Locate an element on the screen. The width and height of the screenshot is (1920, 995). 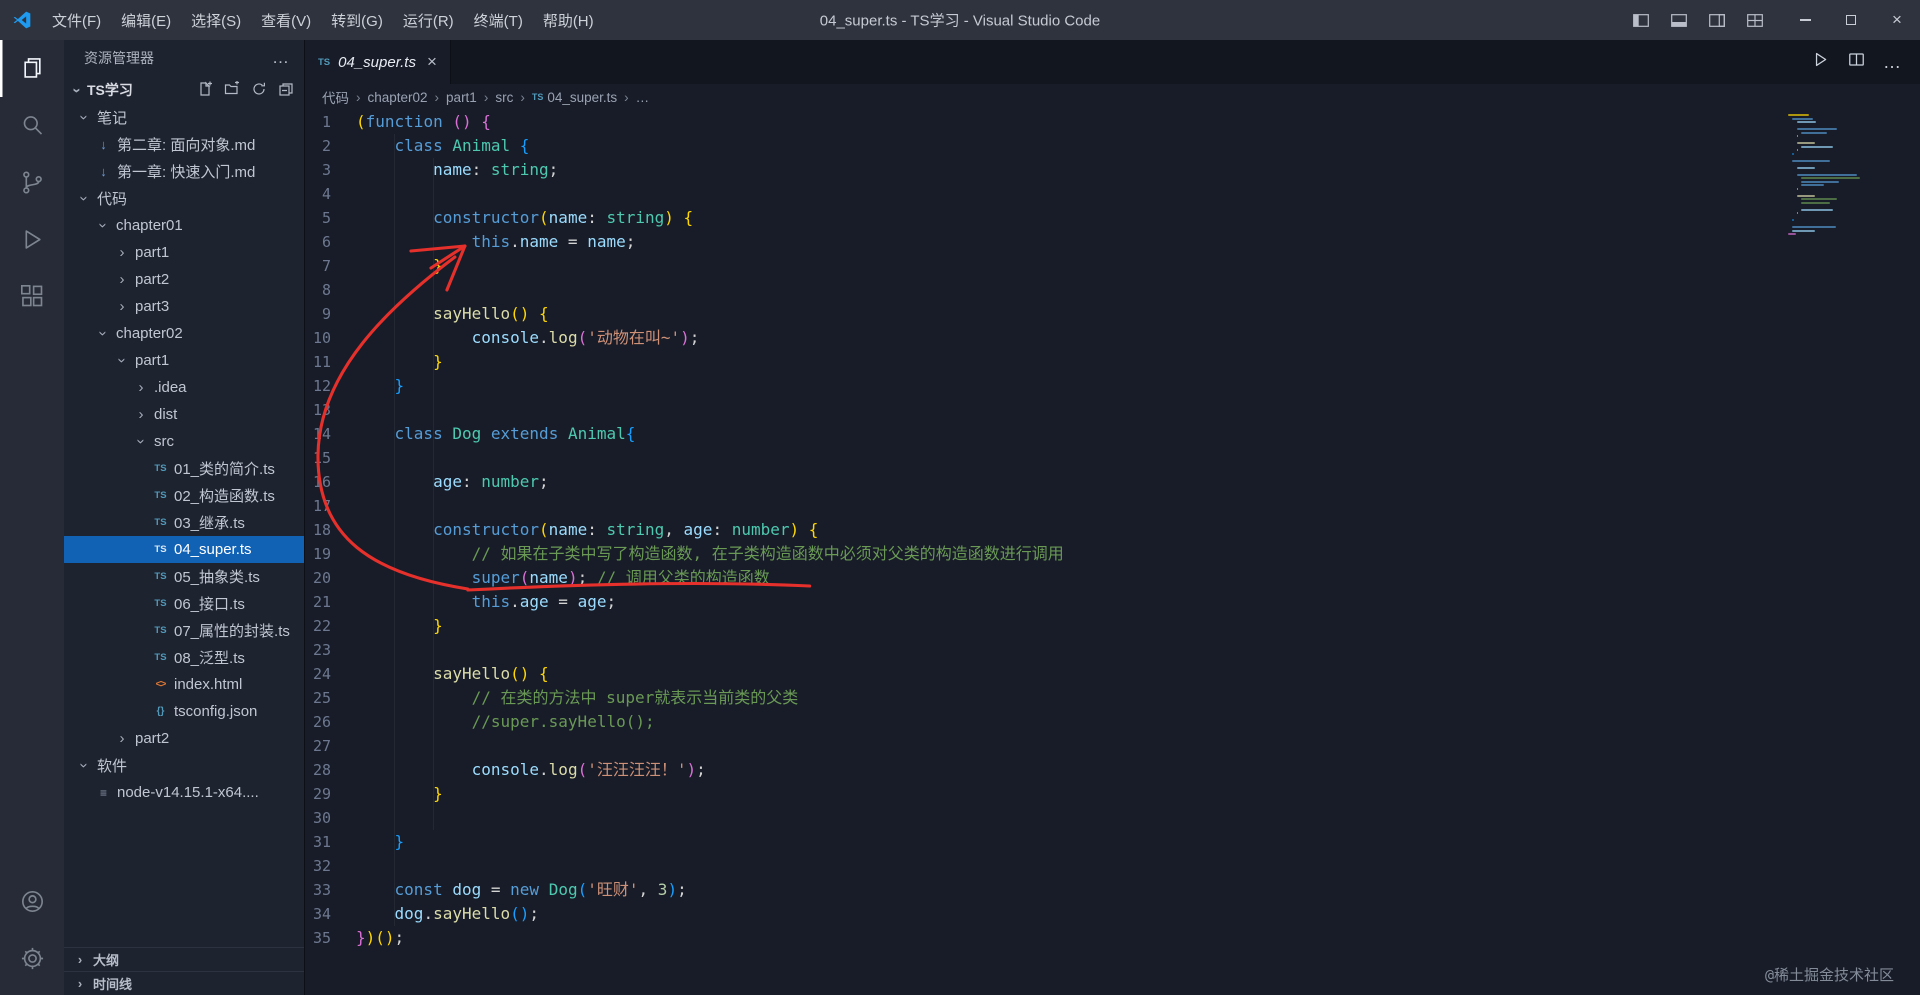
menu-item: 文件(F) is located at coordinates (76, 20).